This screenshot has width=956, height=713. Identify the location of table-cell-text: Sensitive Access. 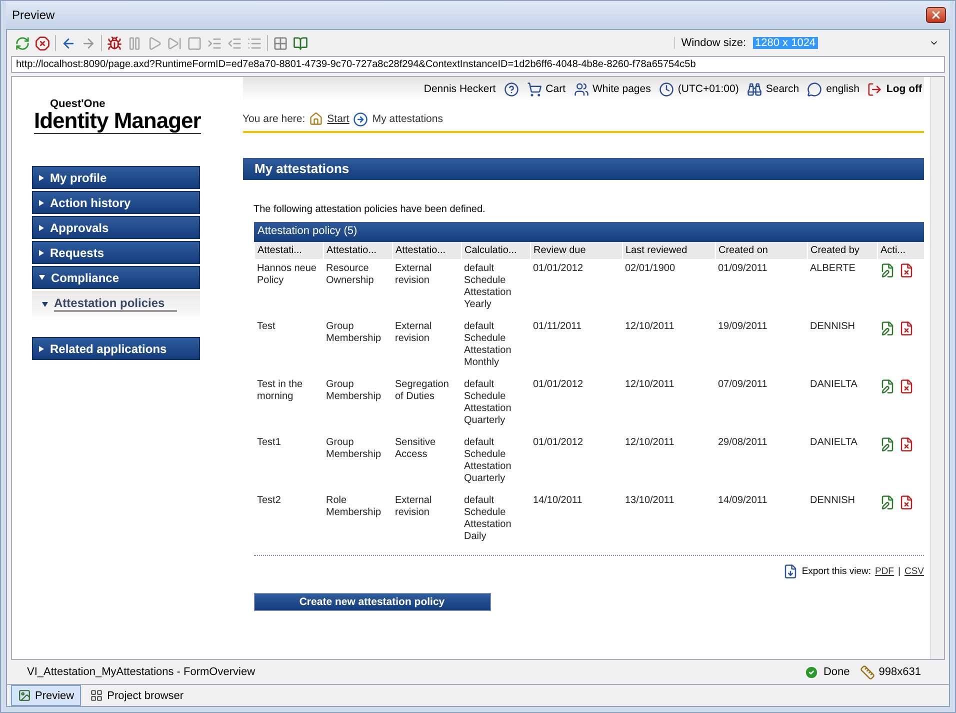
(415, 449).